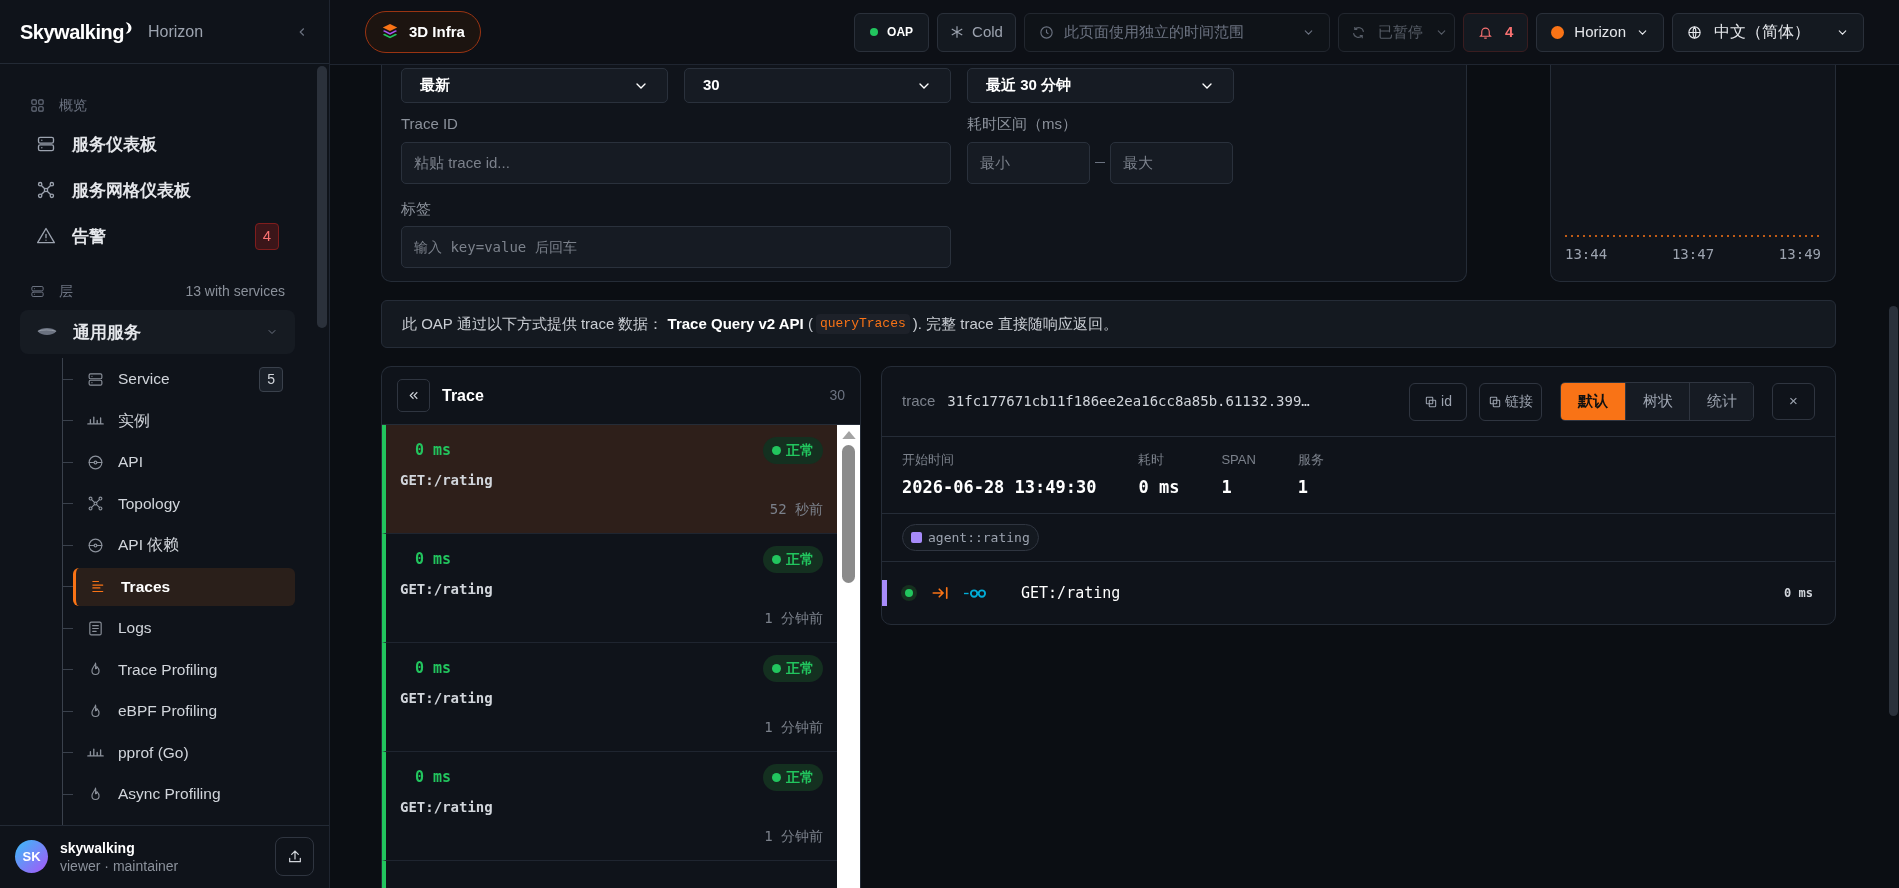  What do you see at coordinates (1799, 254) in the screenshot?
I see `axis-label: 13:49` at bounding box center [1799, 254].